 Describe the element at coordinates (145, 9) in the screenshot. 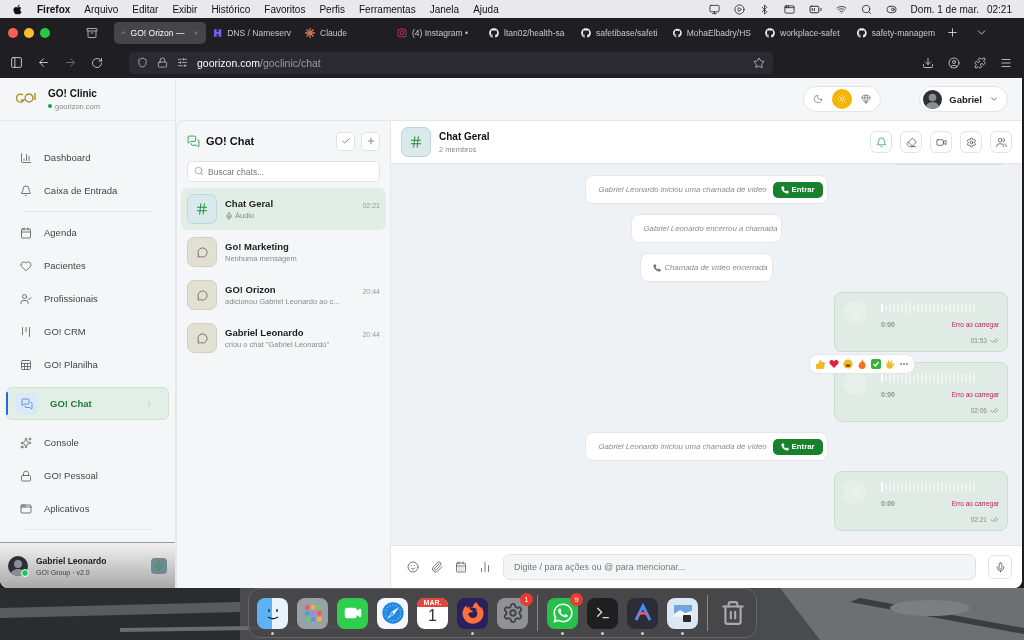

I see `menu-item: Editar` at that location.